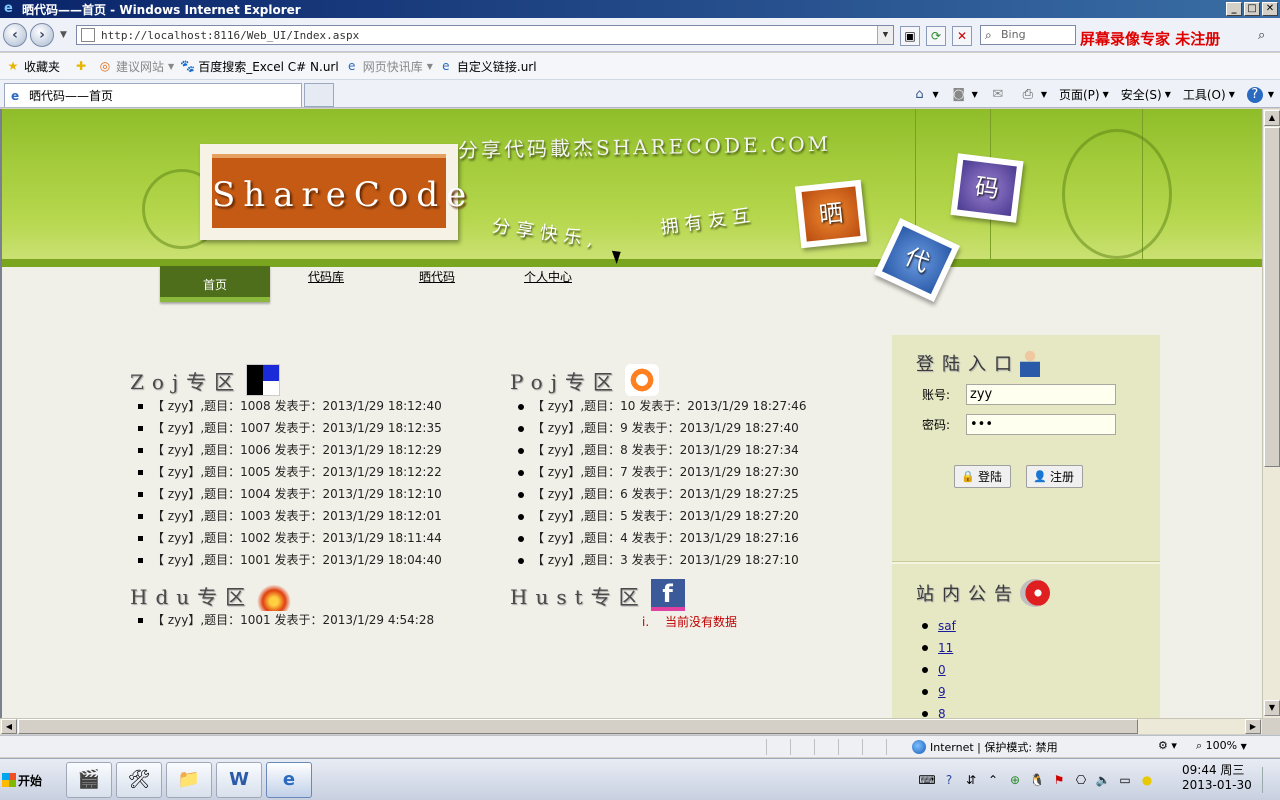 This screenshot has height=800, width=1280. I want to click on login-button: 🔒 登陆, so click(983, 476).